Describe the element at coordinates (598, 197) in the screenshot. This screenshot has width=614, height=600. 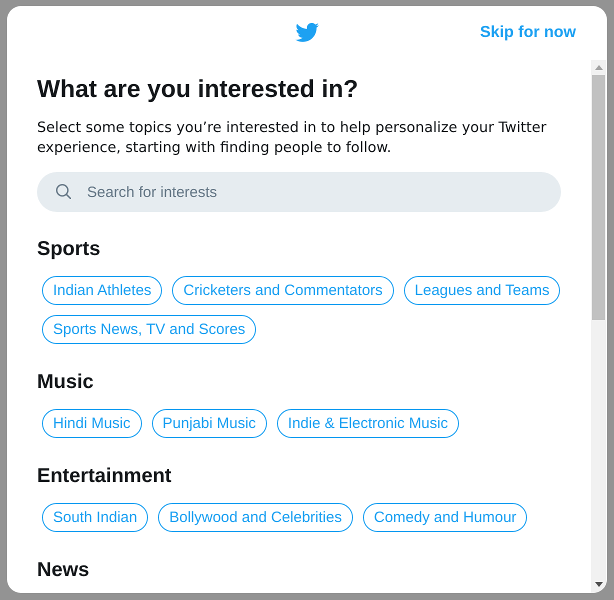
I see `scrollbar-thumb` at that location.